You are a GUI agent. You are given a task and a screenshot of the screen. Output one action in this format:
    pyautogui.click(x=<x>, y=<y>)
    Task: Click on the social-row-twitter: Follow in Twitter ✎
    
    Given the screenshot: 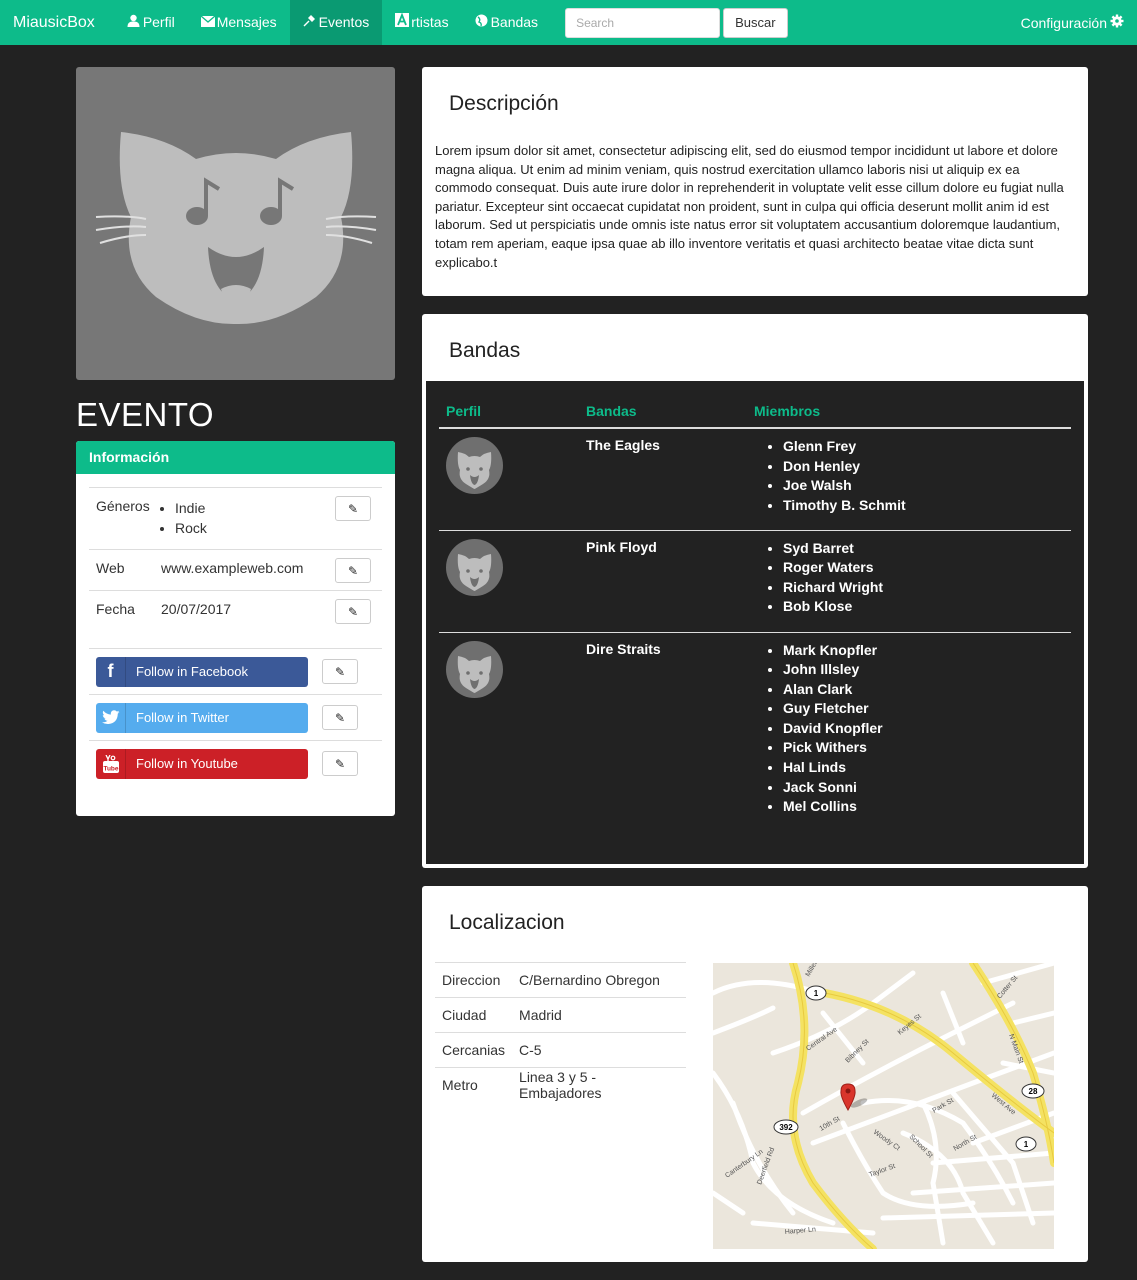 What is the action you would take?
    pyautogui.click(x=235, y=717)
    